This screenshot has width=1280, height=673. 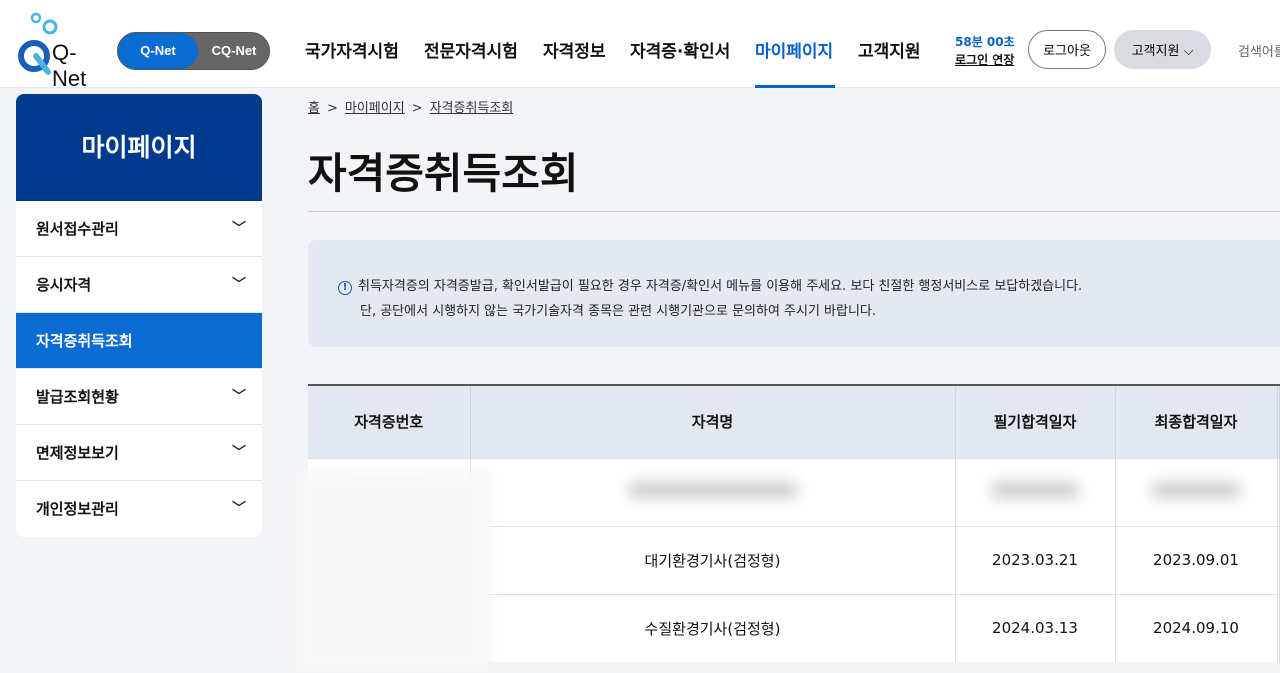 What do you see at coordinates (139, 509) in the screenshot?
I see `sidebar-item-personal-info: 개인정보관리 ﹀` at bounding box center [139, 509].